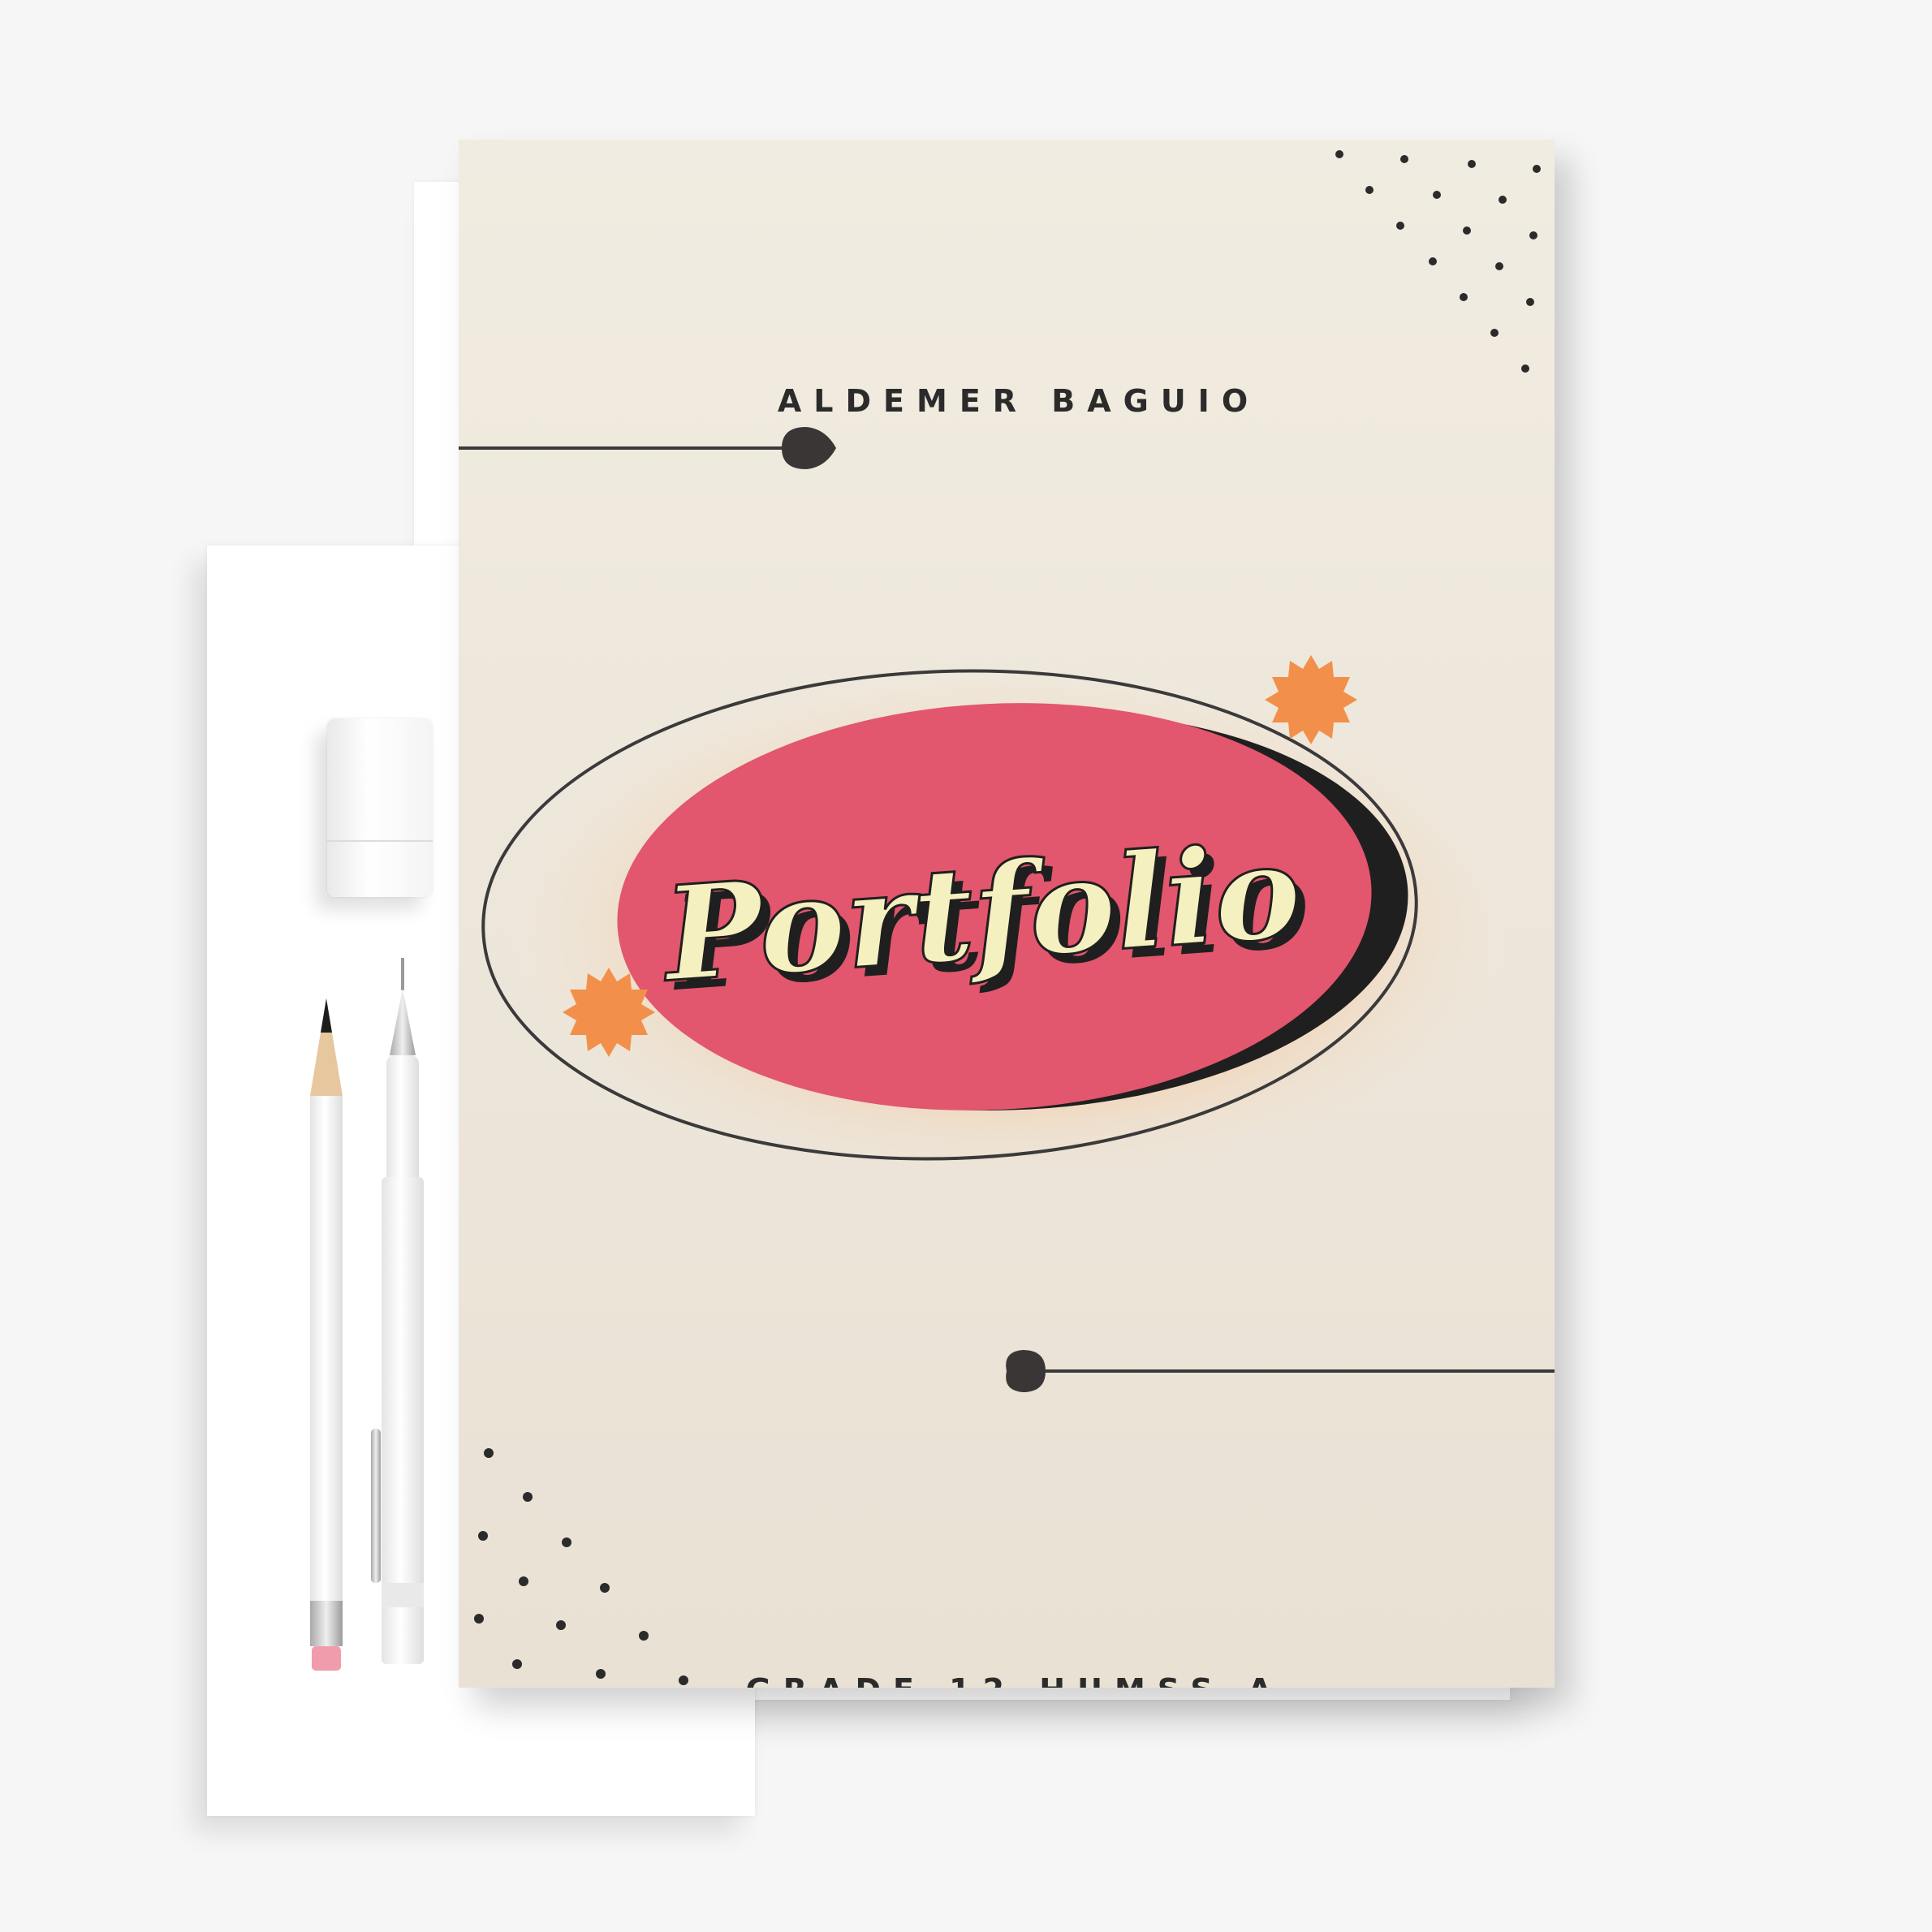 This screenshot has height=1932, width=1932. I want to click on dot-pattern-top-right, so click(1438, 261).